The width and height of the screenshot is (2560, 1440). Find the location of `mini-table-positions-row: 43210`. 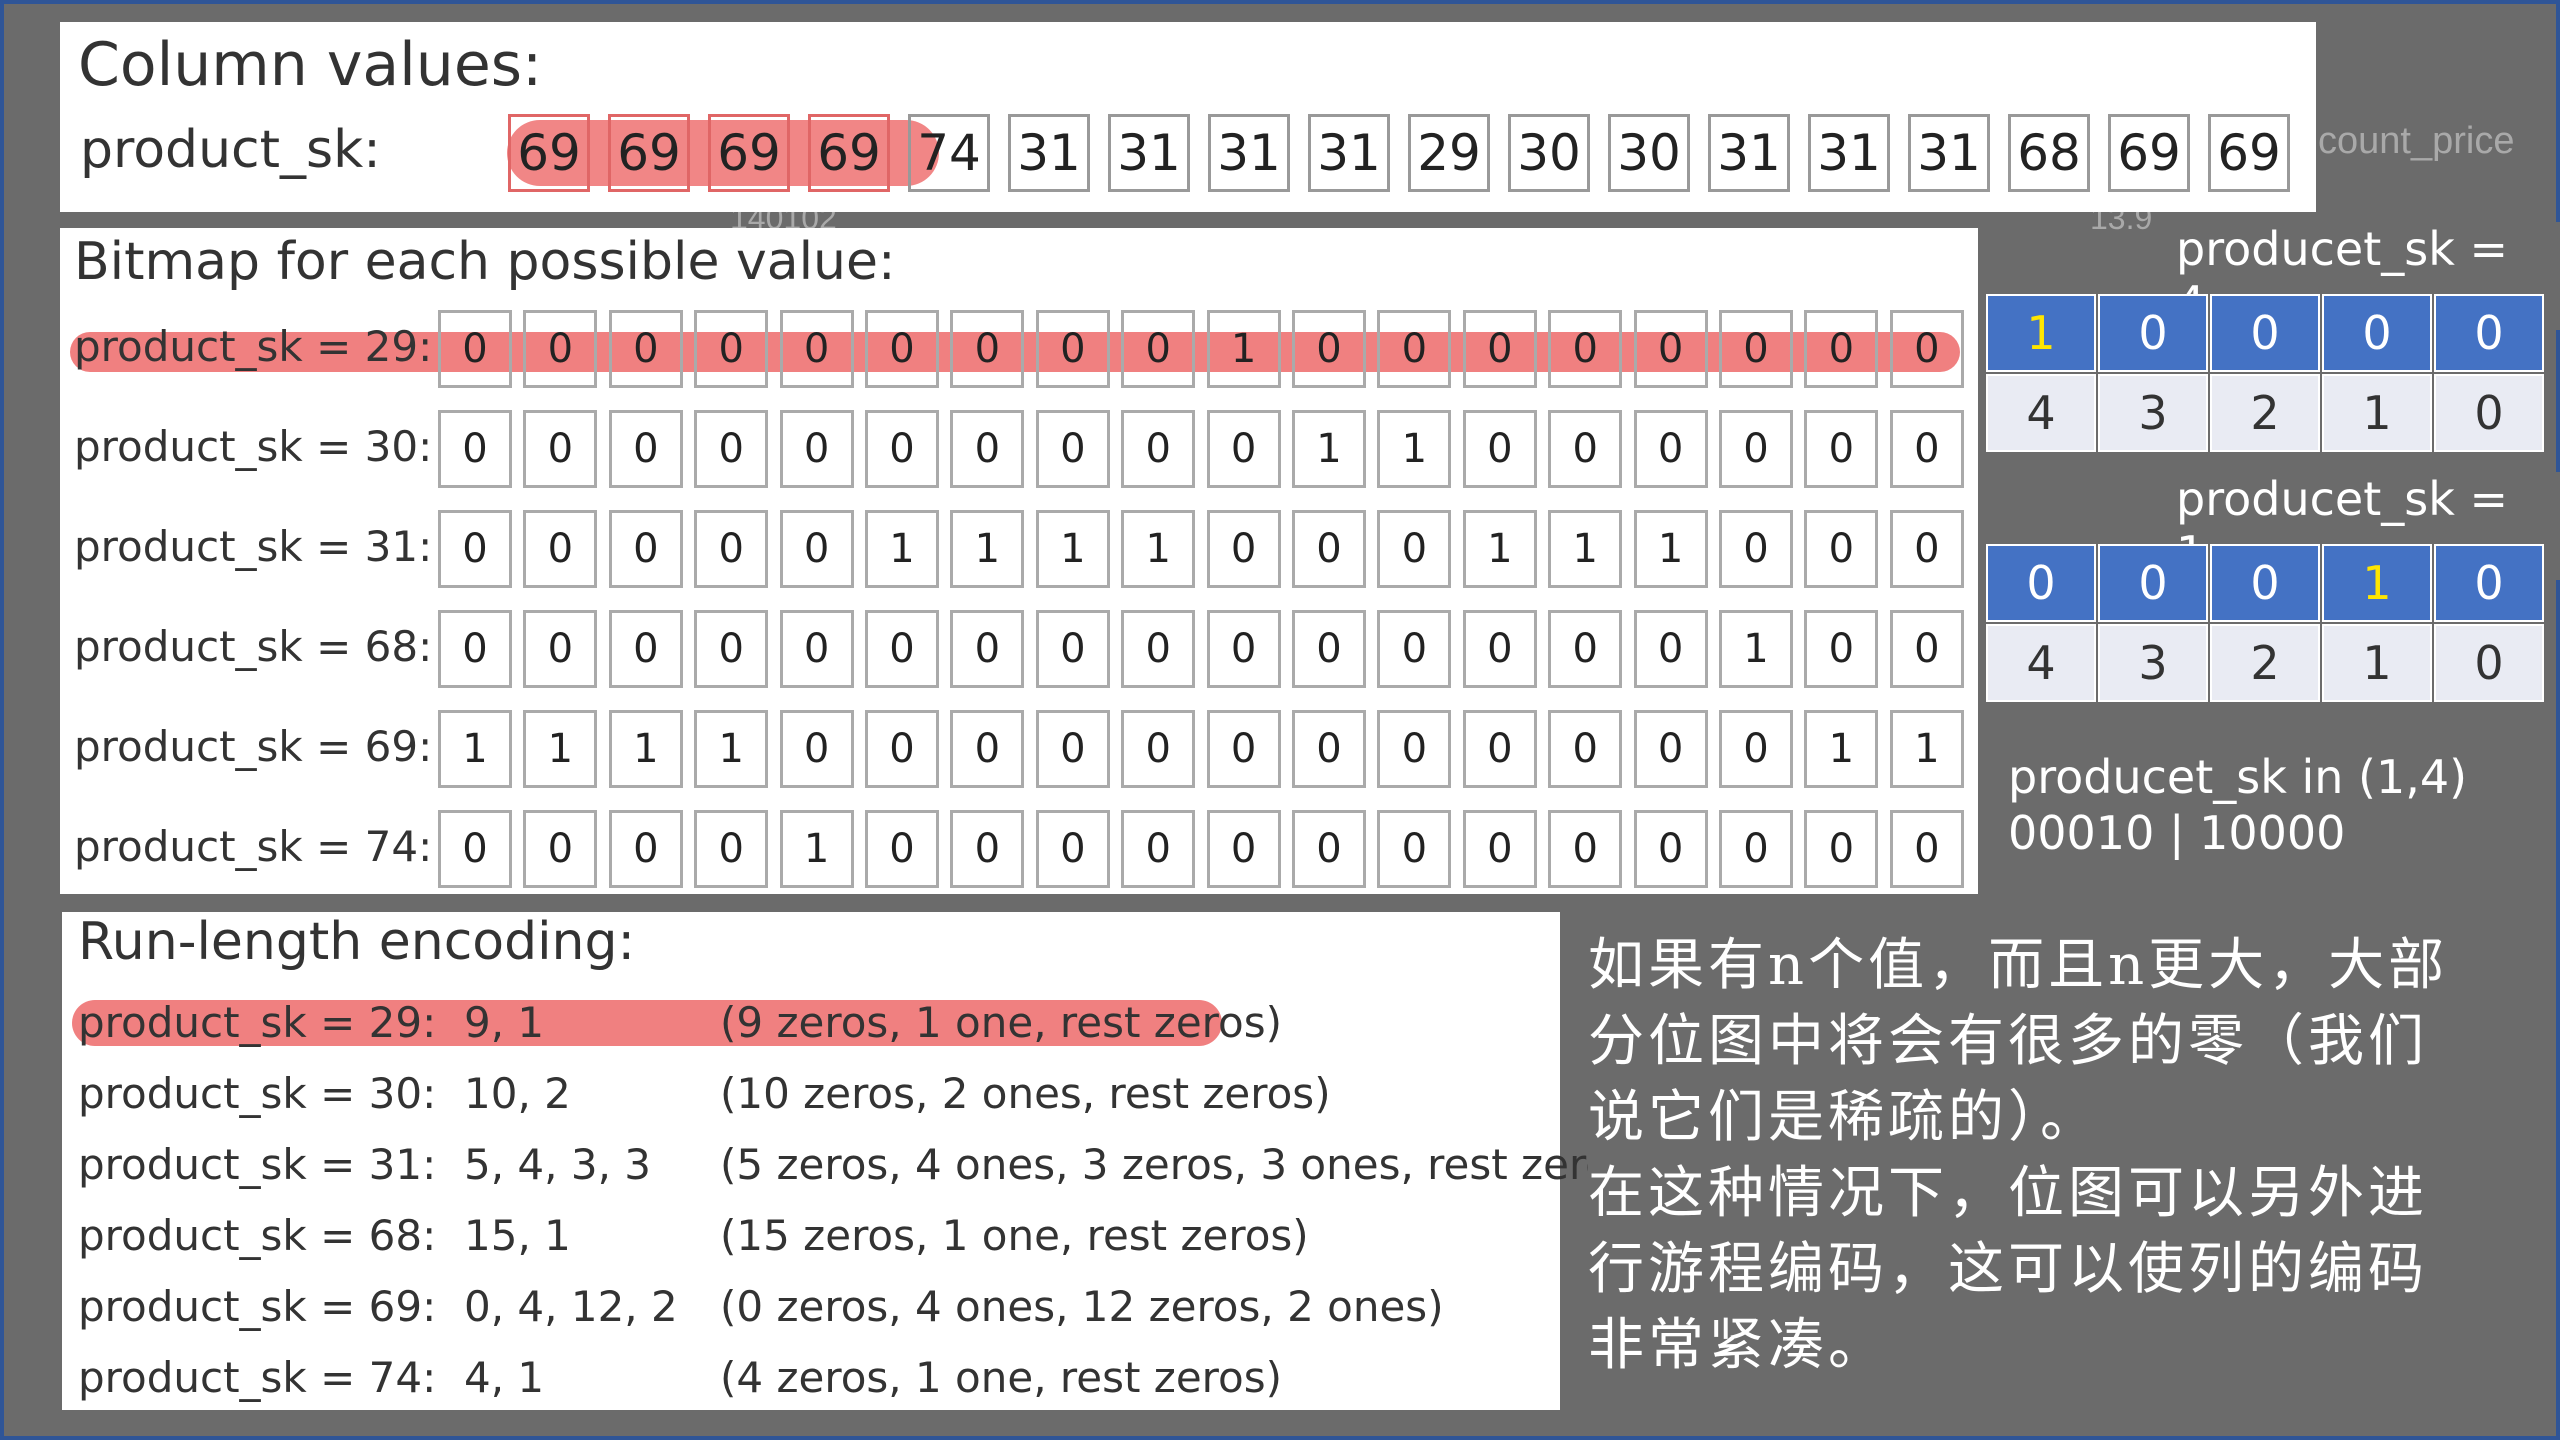

mini-table-positions-row: 43210 is located at coordinates (2266, 665).